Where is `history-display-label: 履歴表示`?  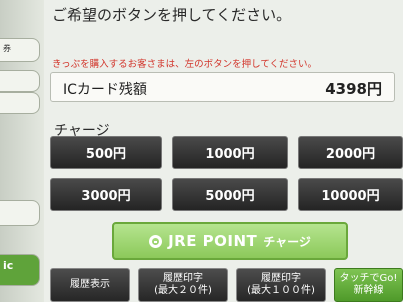
history-display-label: 履歴表示 is located at coordinates (90, 284).